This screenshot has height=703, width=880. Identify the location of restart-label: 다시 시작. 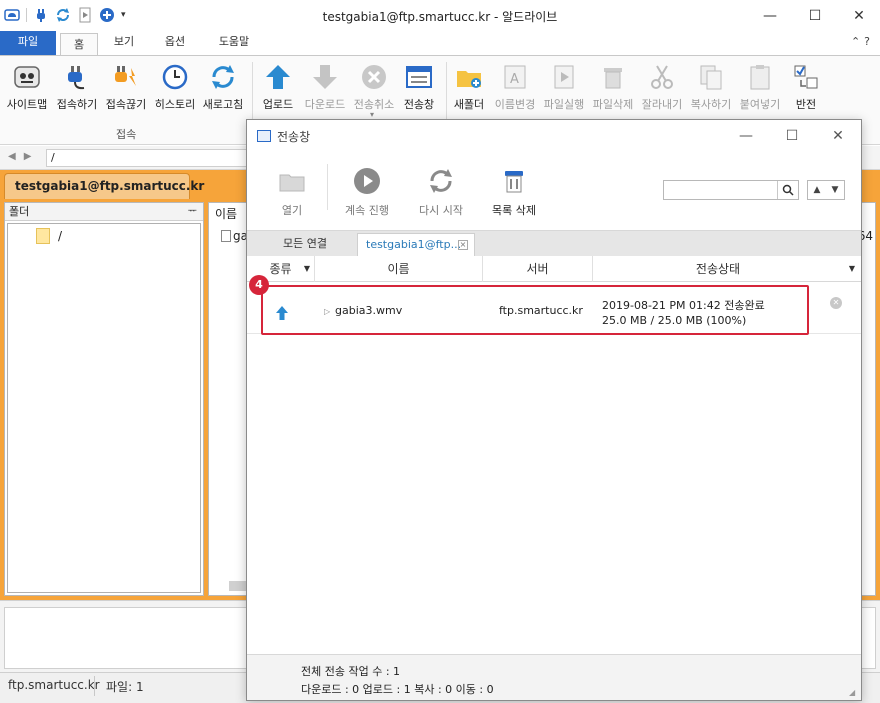
(441, 210).